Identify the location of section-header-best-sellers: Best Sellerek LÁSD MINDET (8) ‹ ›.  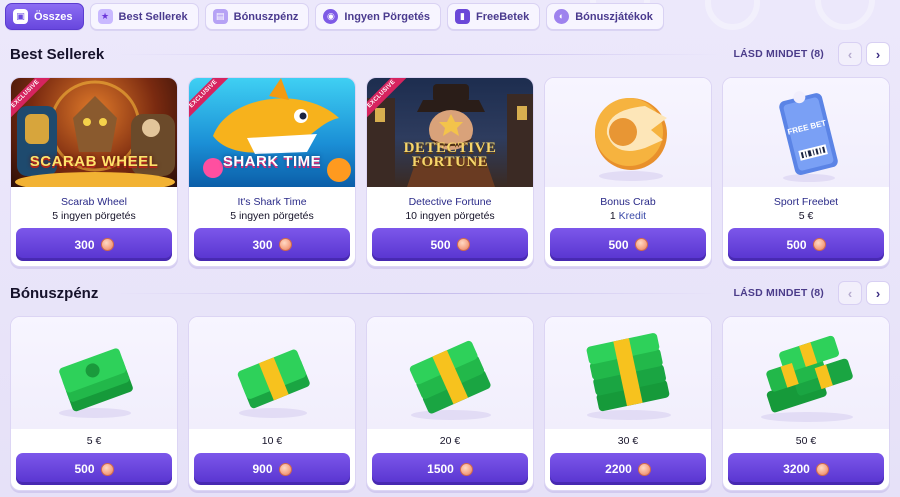
(450, 54).